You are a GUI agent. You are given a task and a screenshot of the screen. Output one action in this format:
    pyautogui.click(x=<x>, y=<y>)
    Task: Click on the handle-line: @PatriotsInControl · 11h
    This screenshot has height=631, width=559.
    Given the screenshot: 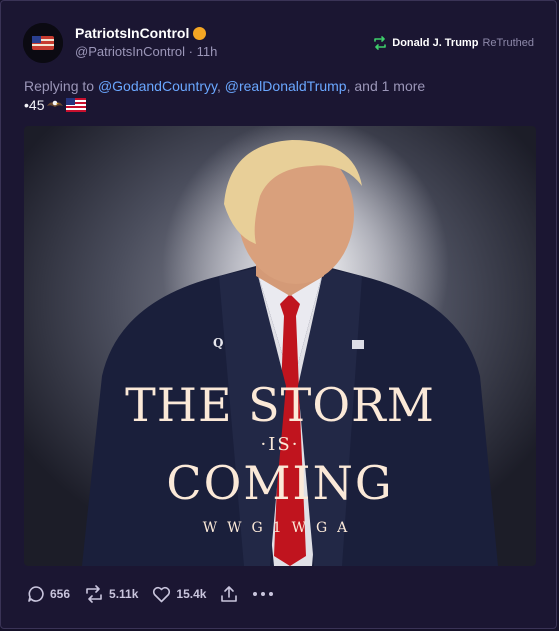 What is the action you would take?
    pyautogui.click(x=146, y=51)
    